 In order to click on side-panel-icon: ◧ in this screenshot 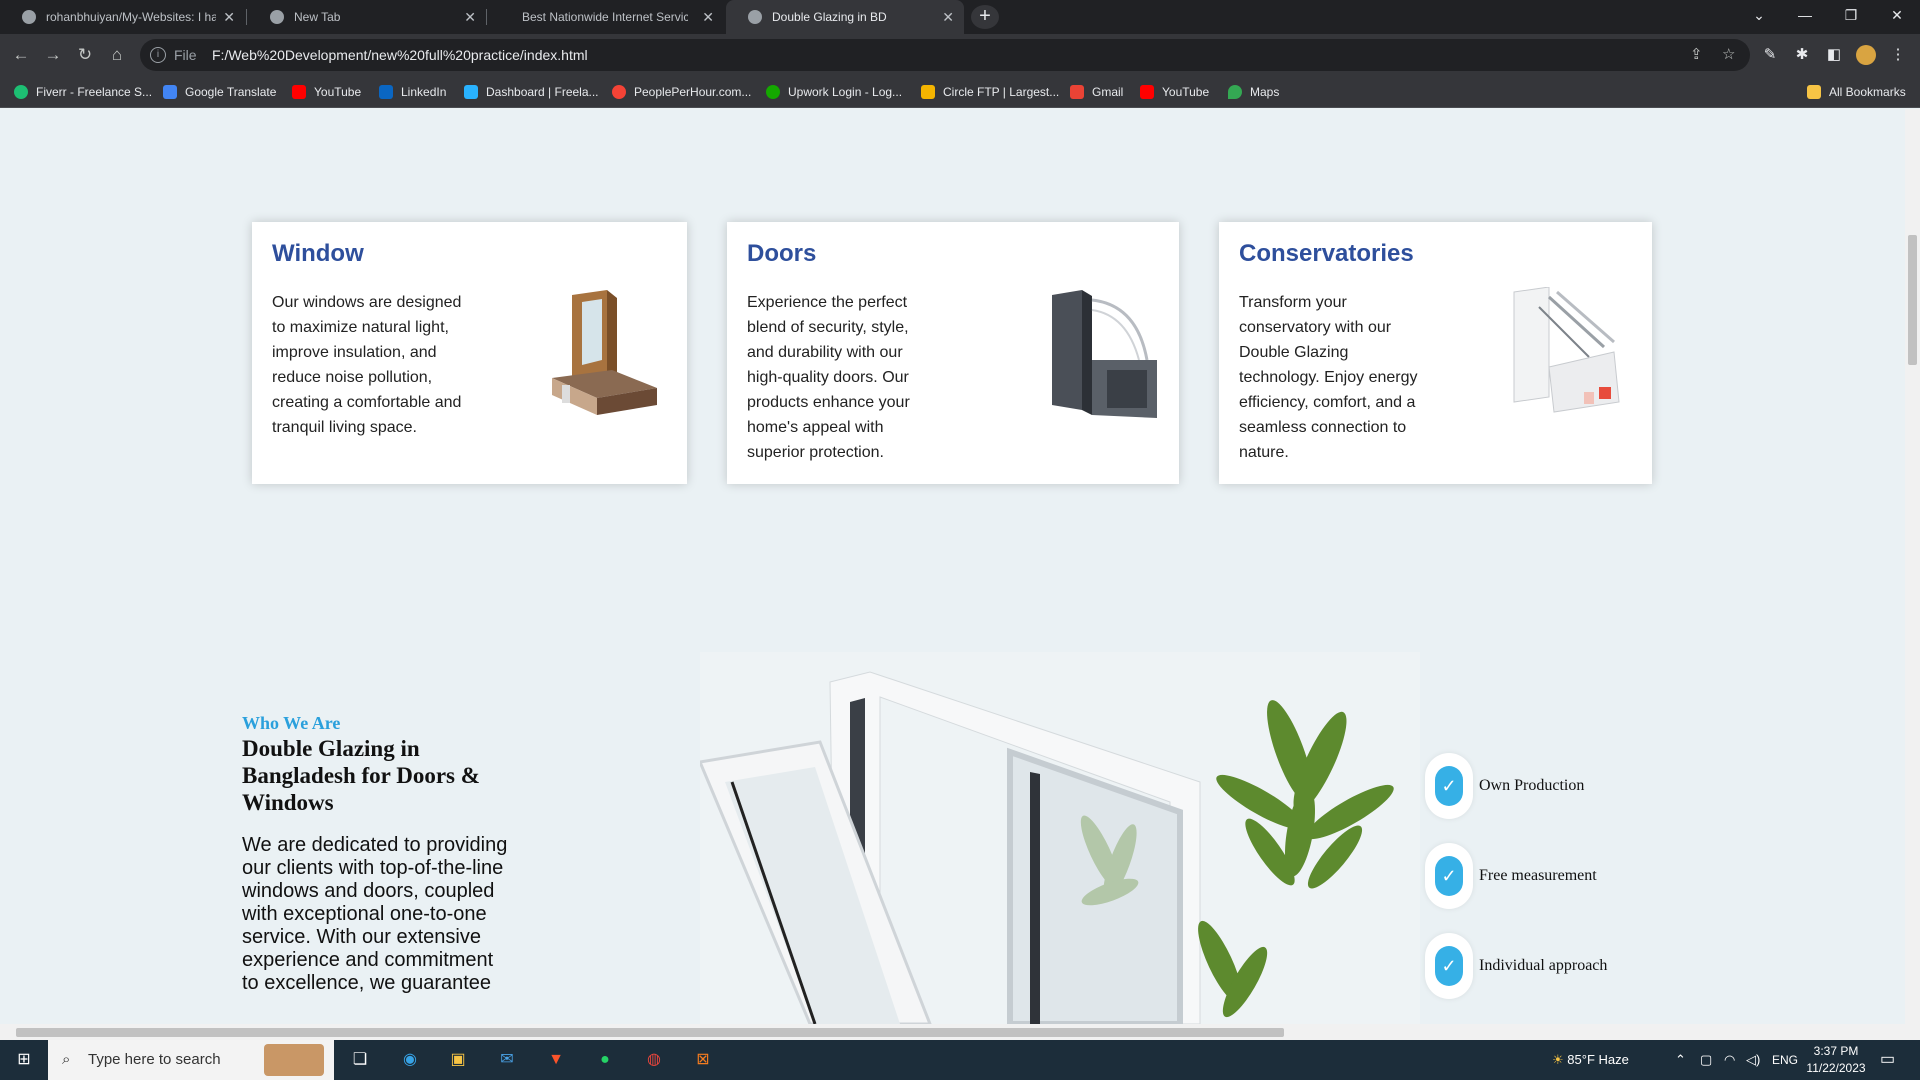, I will do `click(1834, 55)`.